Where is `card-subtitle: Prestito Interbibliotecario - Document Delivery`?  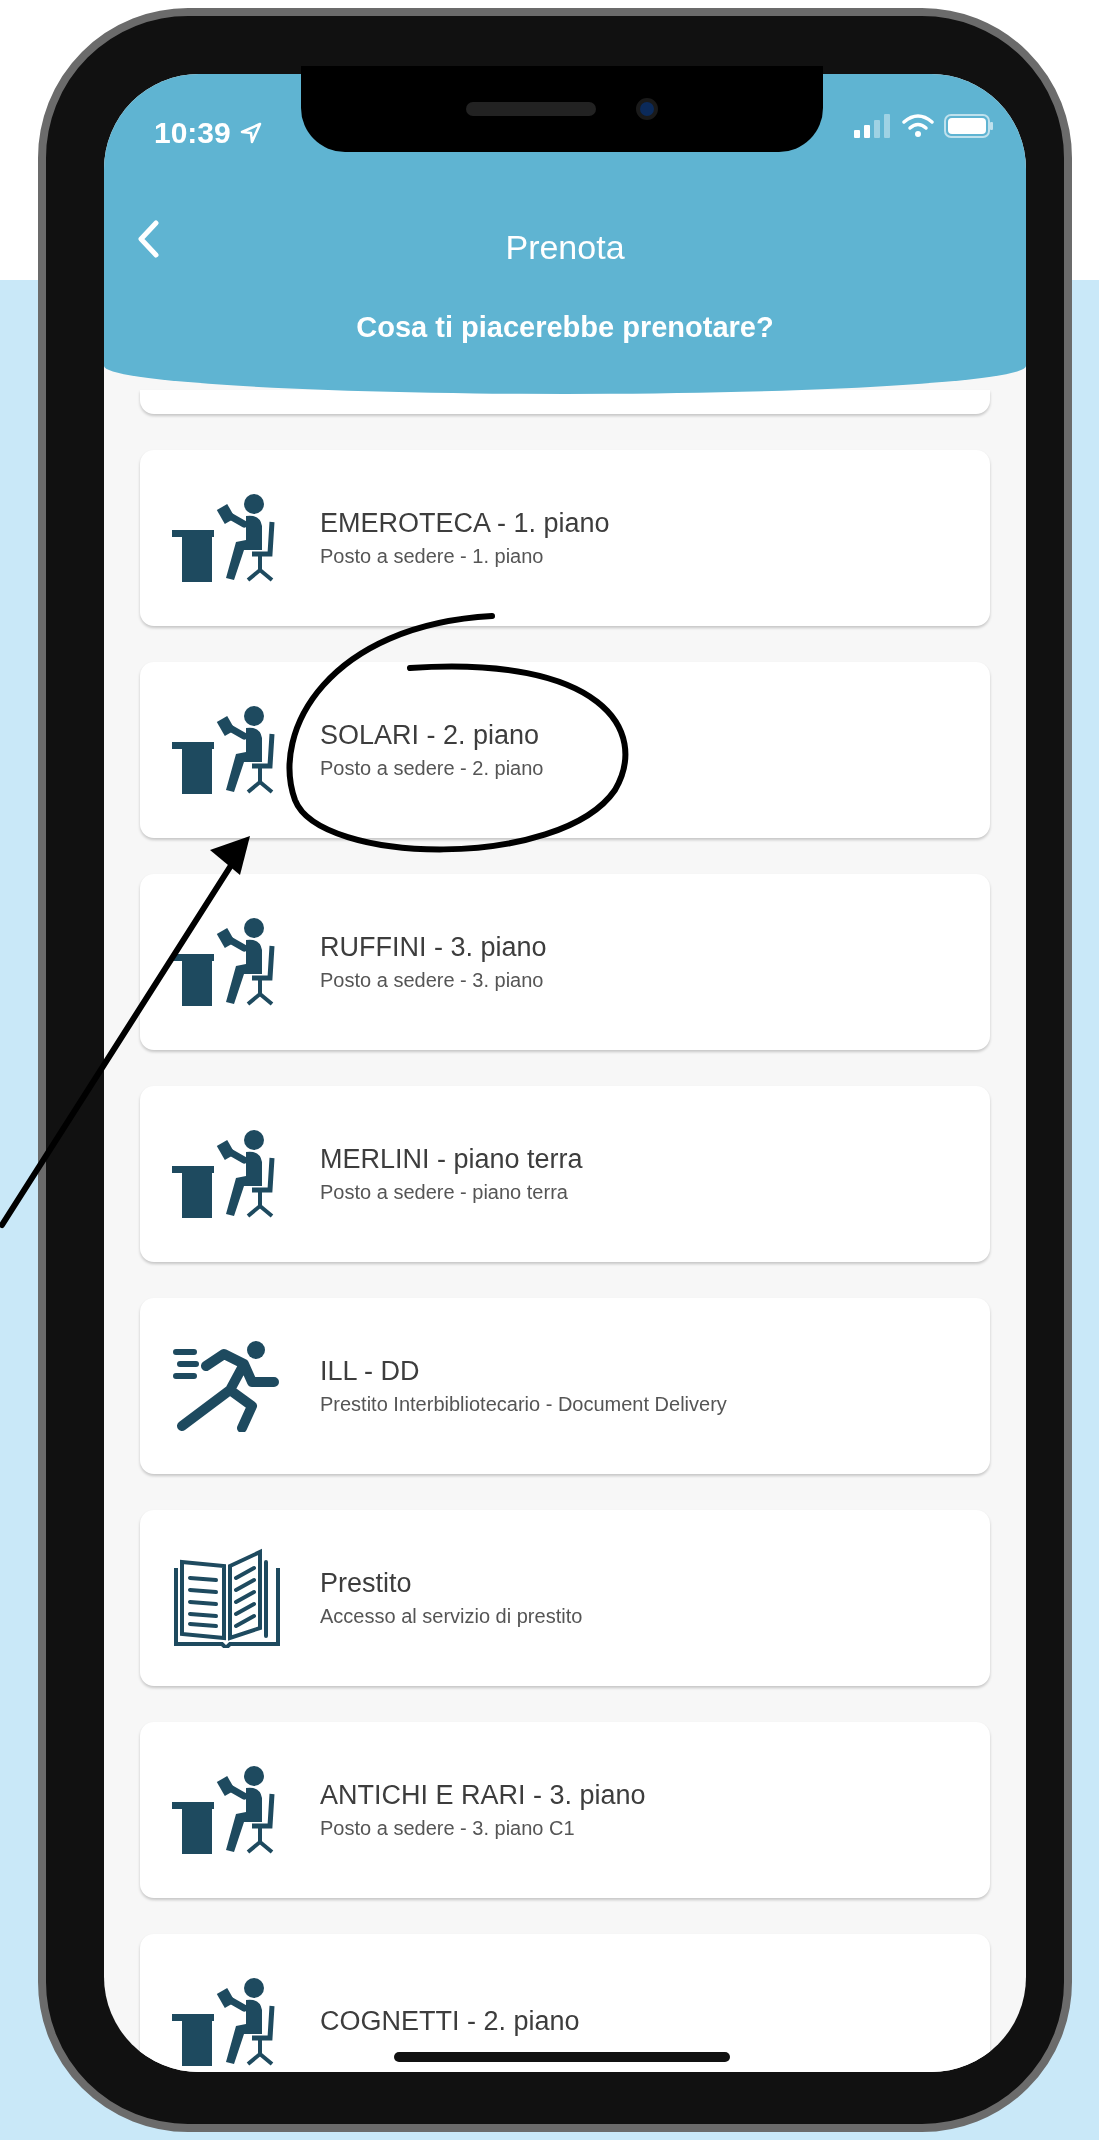
card-subtitle: Prestito Interbibliotecario - Document Delivery is located at coordinates (523, 1405).